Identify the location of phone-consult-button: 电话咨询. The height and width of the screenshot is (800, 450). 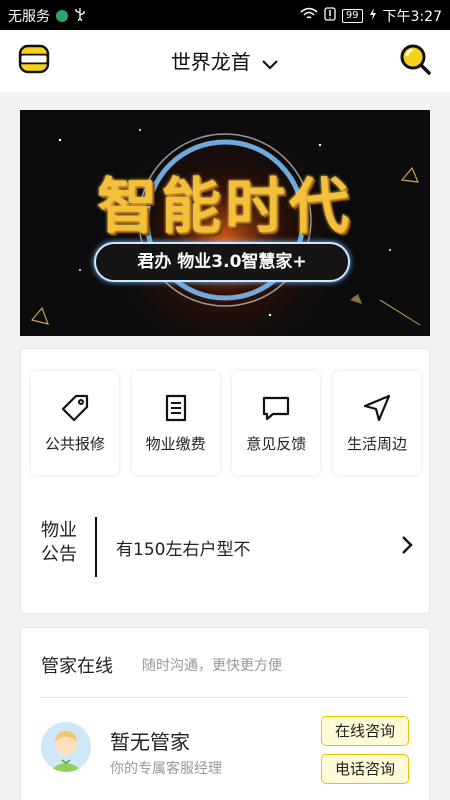
(365, 769).